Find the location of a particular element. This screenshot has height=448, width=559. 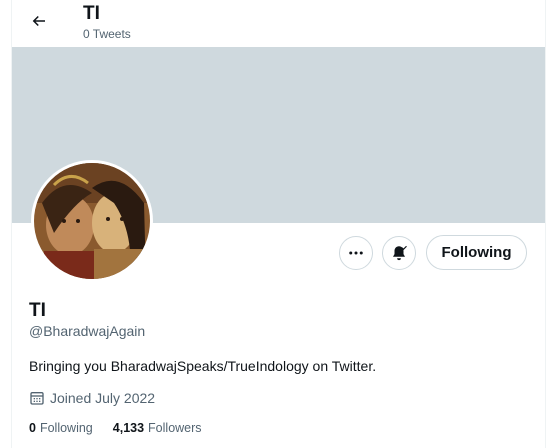

more-button is located at coordinates (356, 253).